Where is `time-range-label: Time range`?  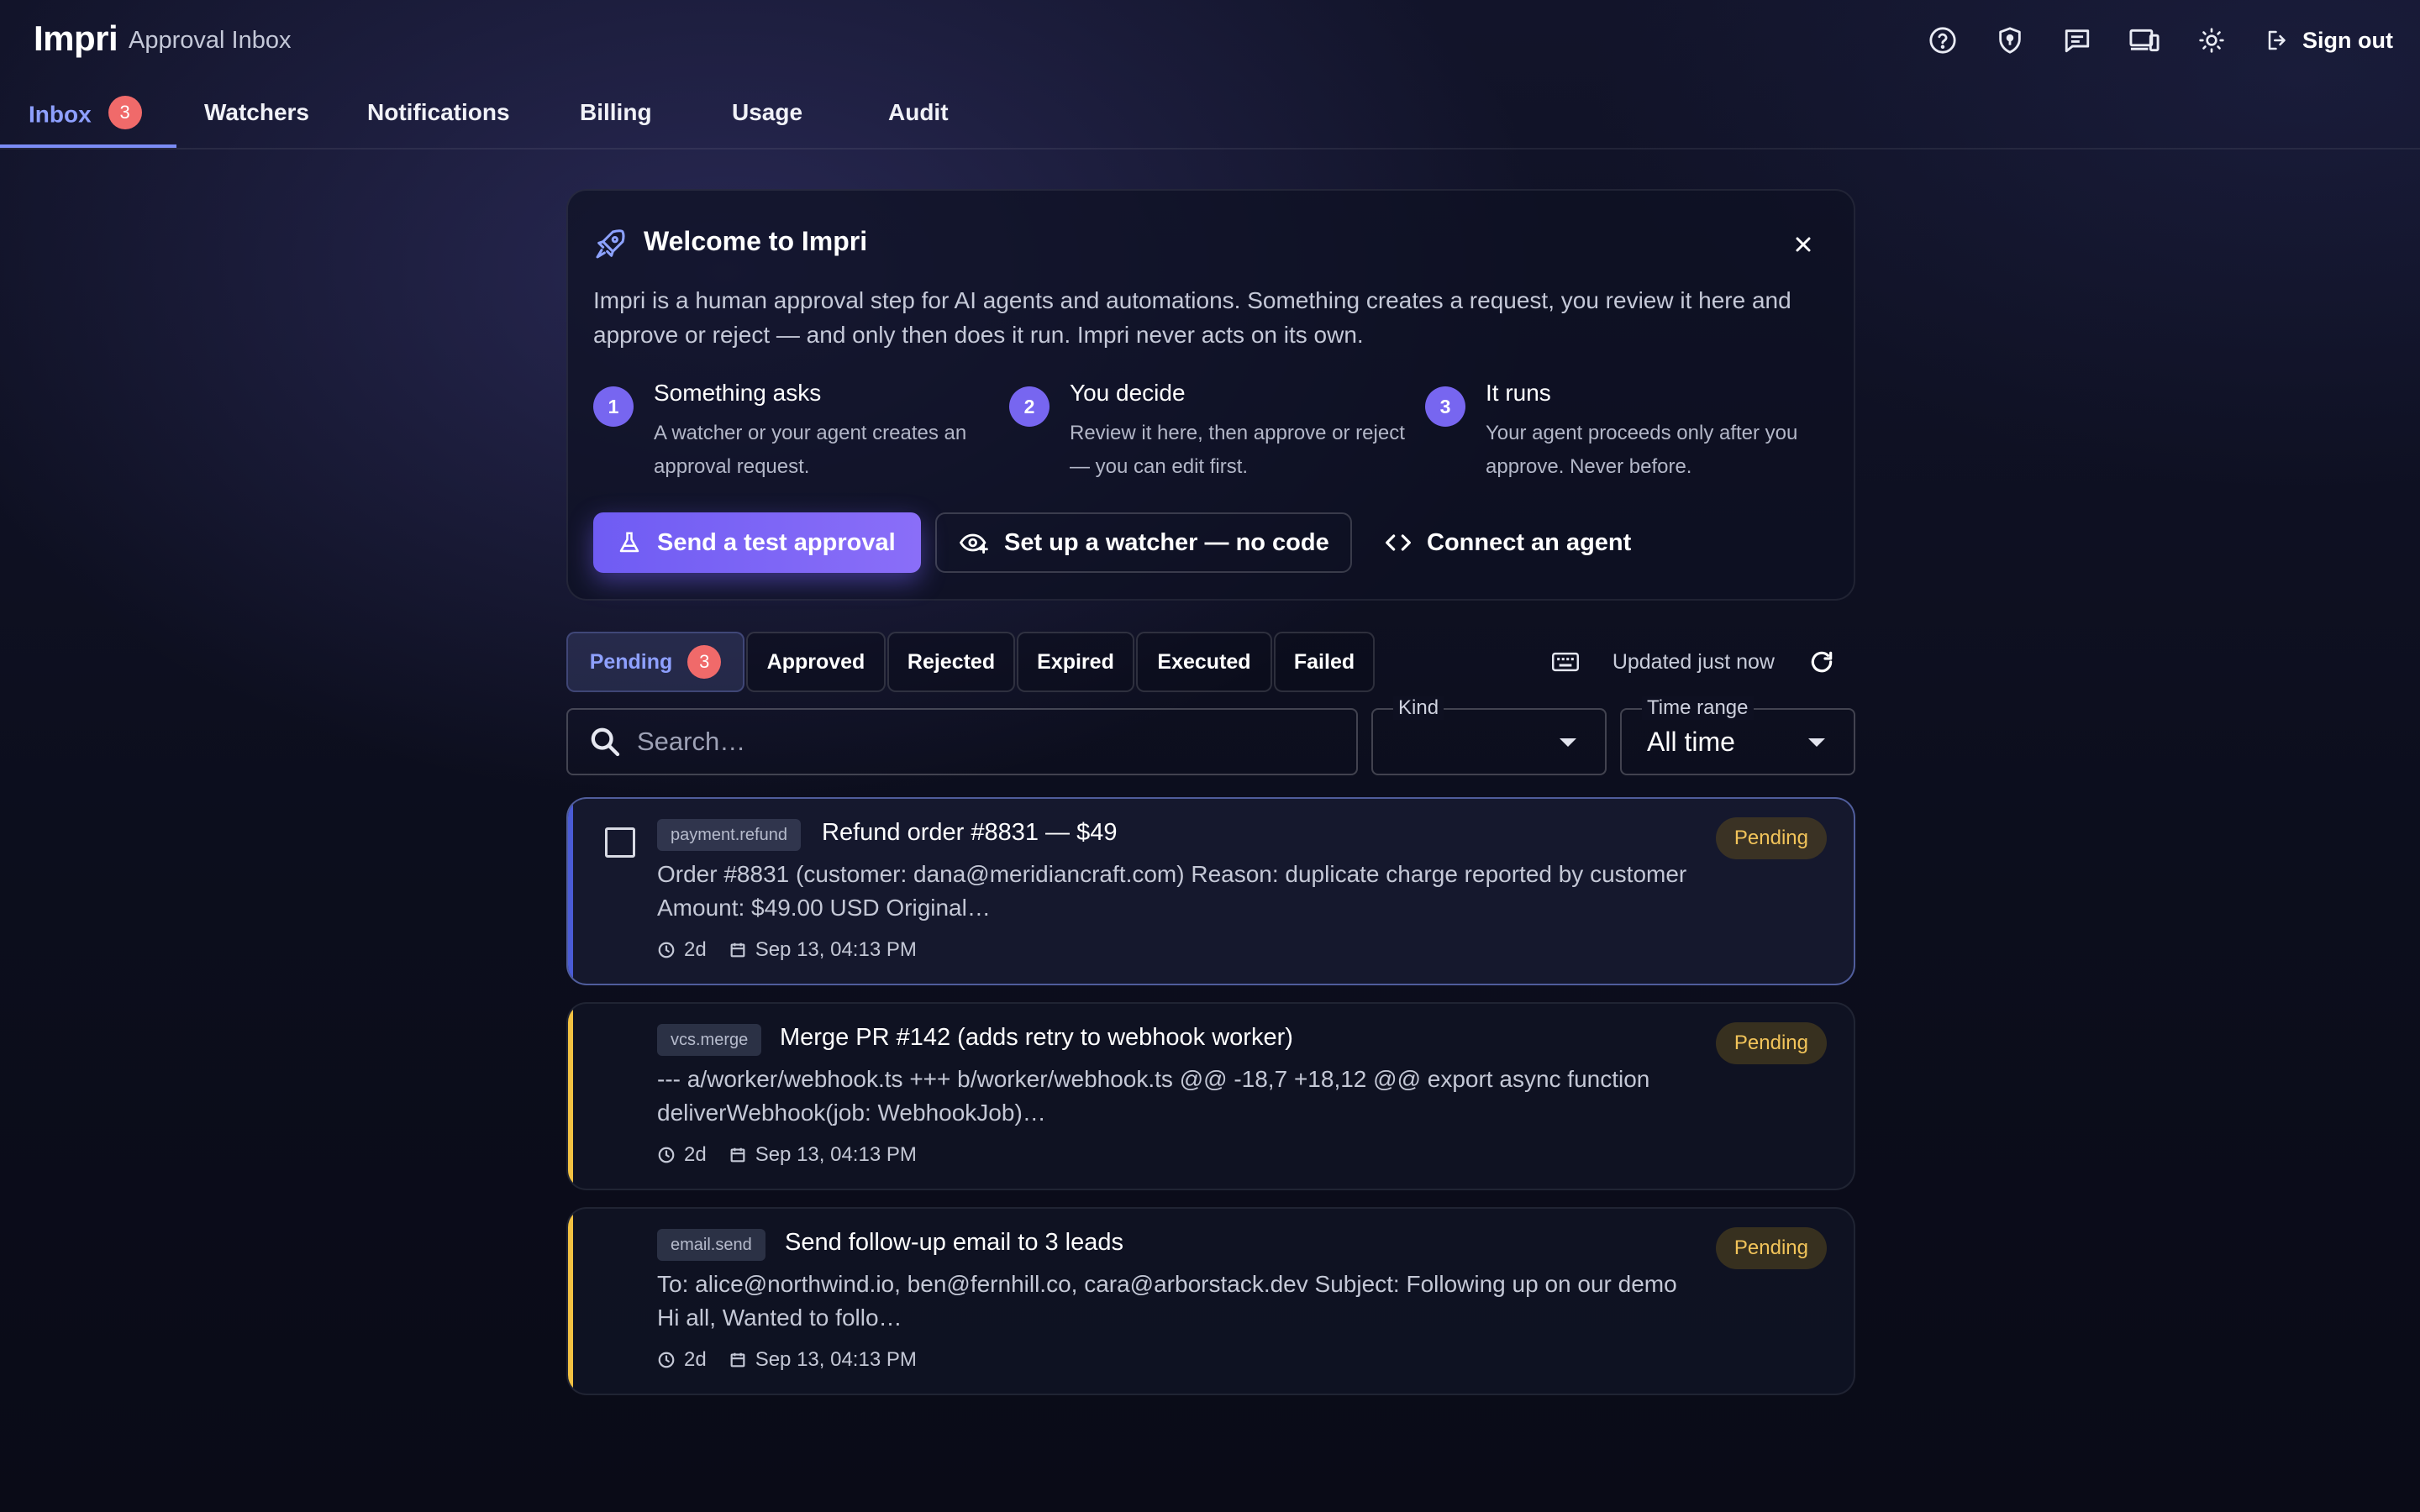 time-range-label: Time range is located at coordinates (1698, 708).